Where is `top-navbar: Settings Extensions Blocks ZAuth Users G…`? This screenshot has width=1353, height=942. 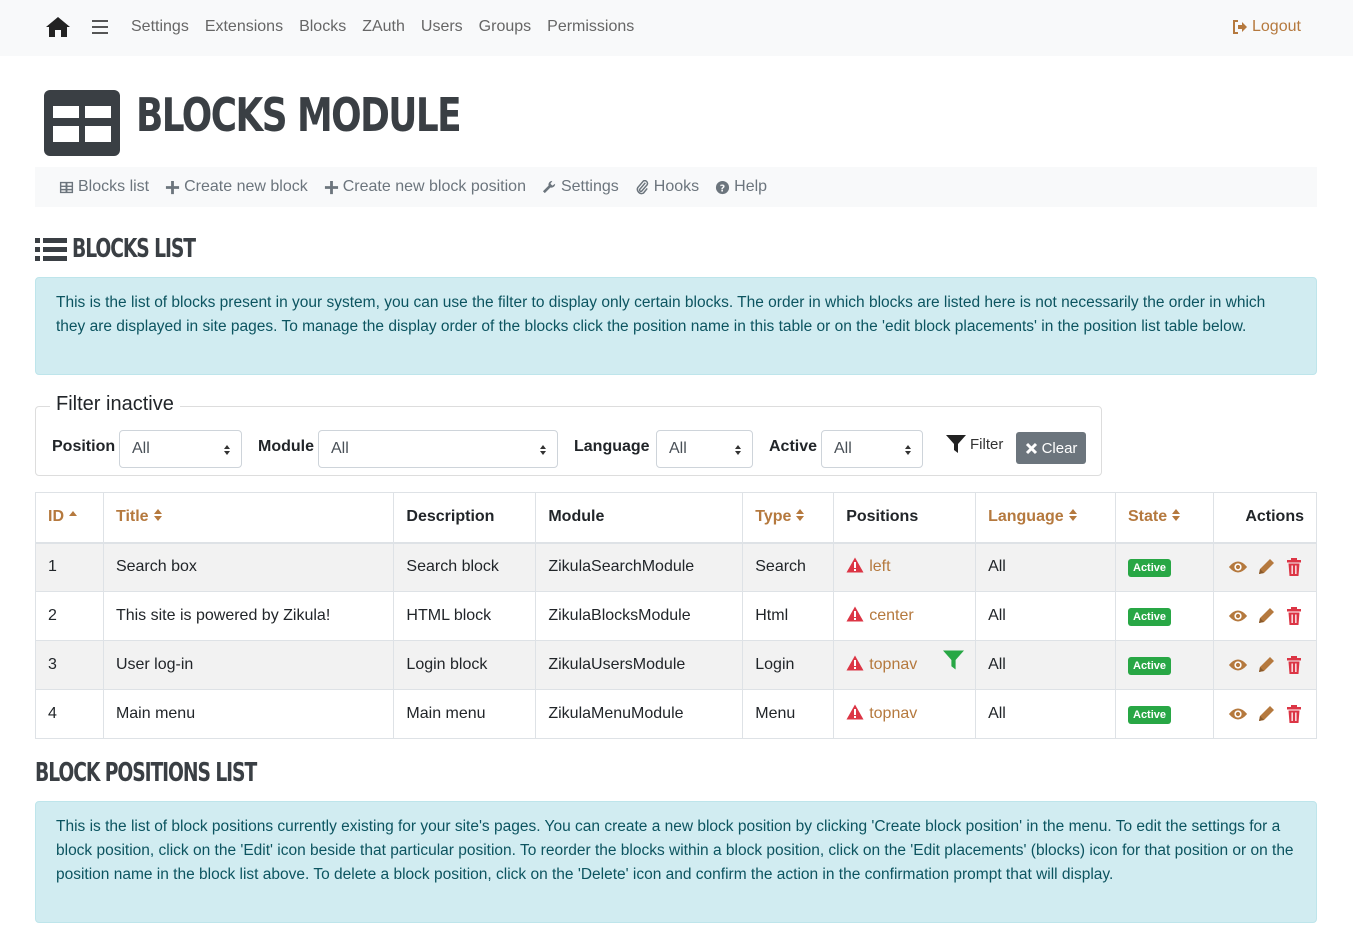
top-navbar: Settings Extensions Blocks ZAuth Users G… is located at coordinates (676, 28).